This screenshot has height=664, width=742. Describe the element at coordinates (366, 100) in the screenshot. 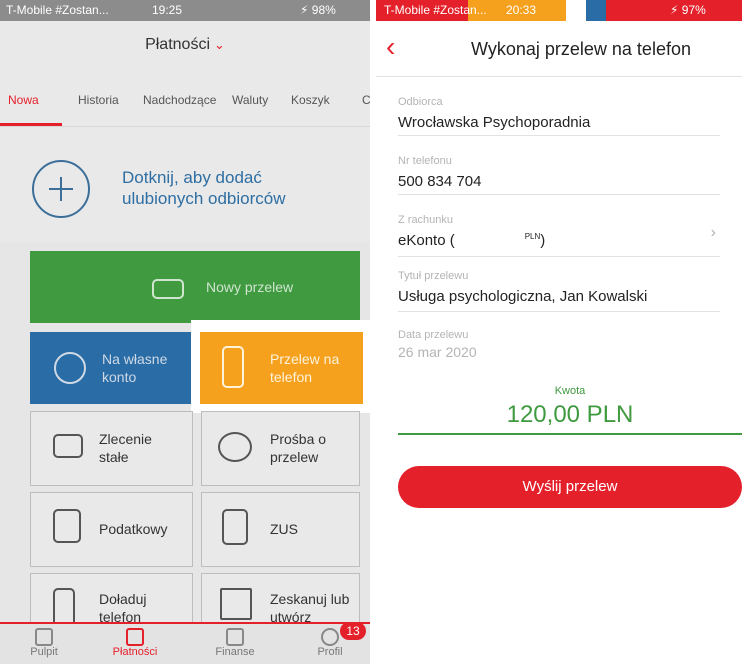

I see `tab-more: C` at that location.